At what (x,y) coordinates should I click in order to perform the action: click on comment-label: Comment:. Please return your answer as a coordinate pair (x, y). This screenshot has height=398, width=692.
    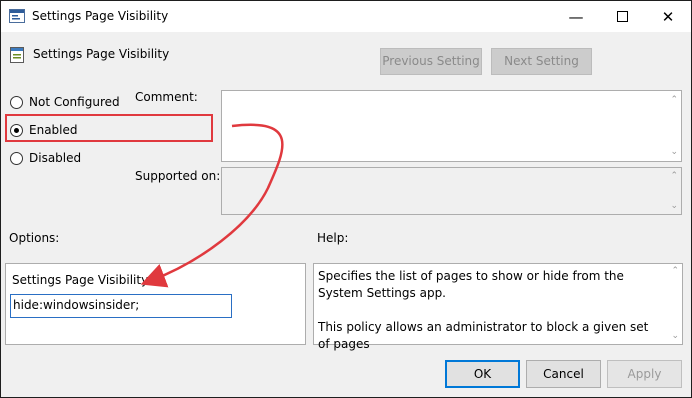
    Looking at the image, I should click on (166, 97).